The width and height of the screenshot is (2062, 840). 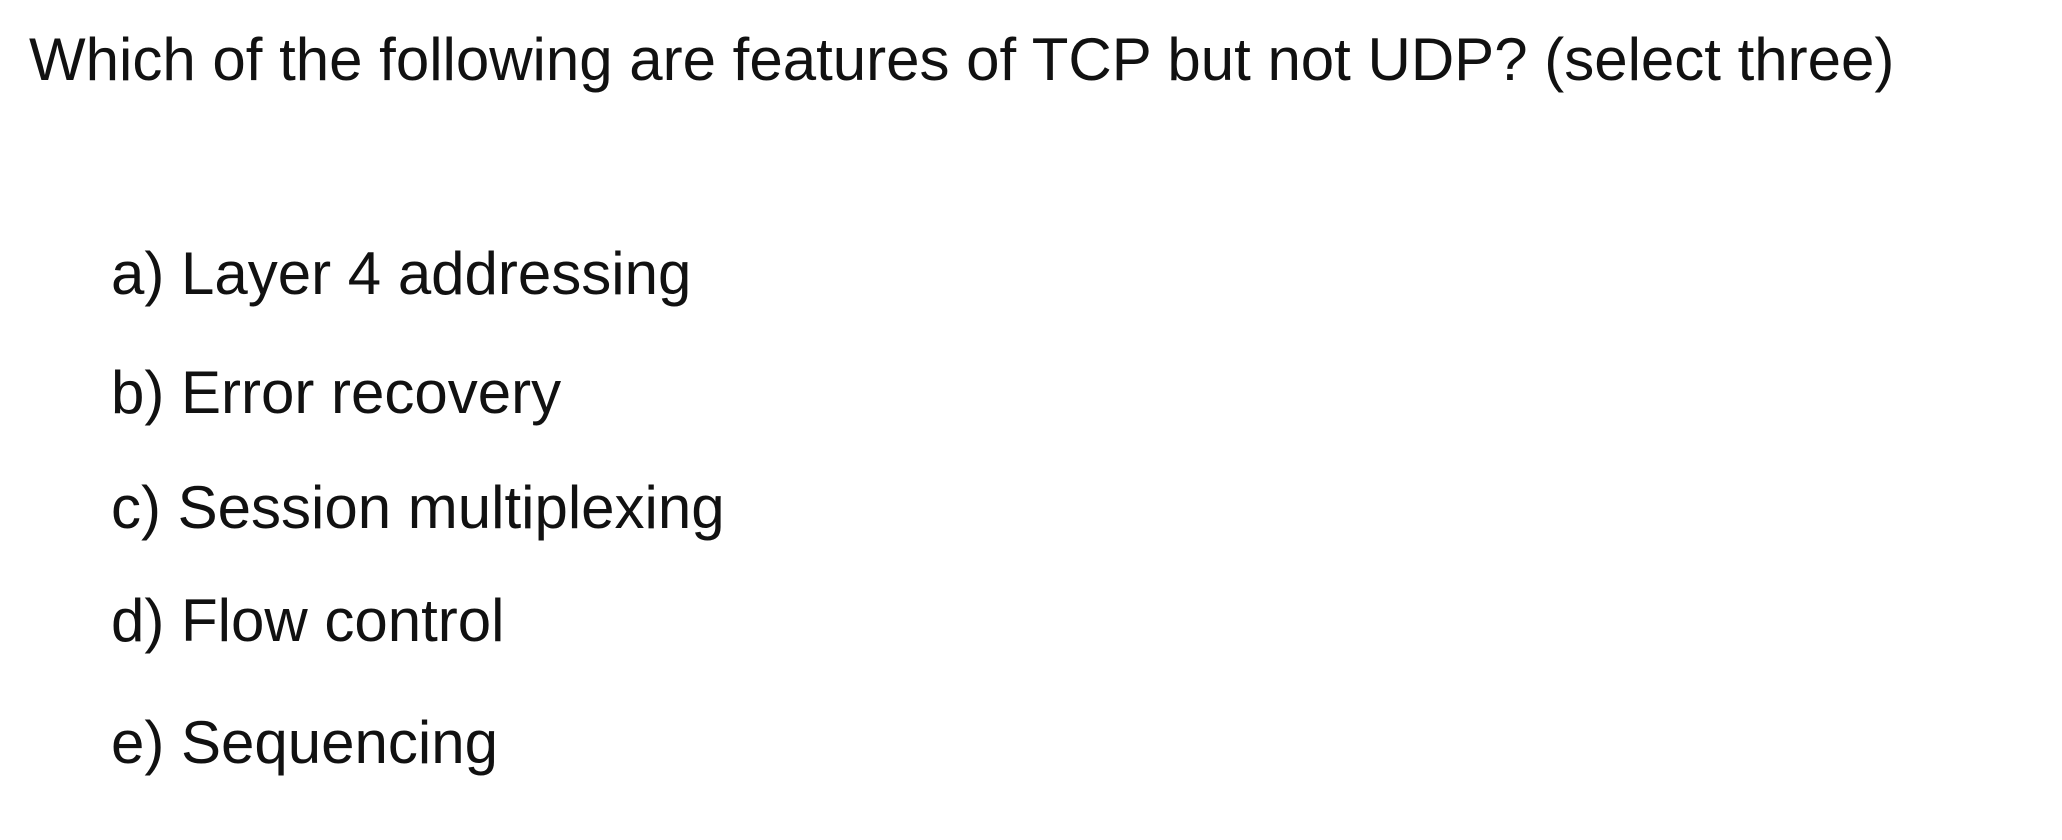 I want to click on option-a: a) Layer 4 addressing, so click(x=401, y=273).